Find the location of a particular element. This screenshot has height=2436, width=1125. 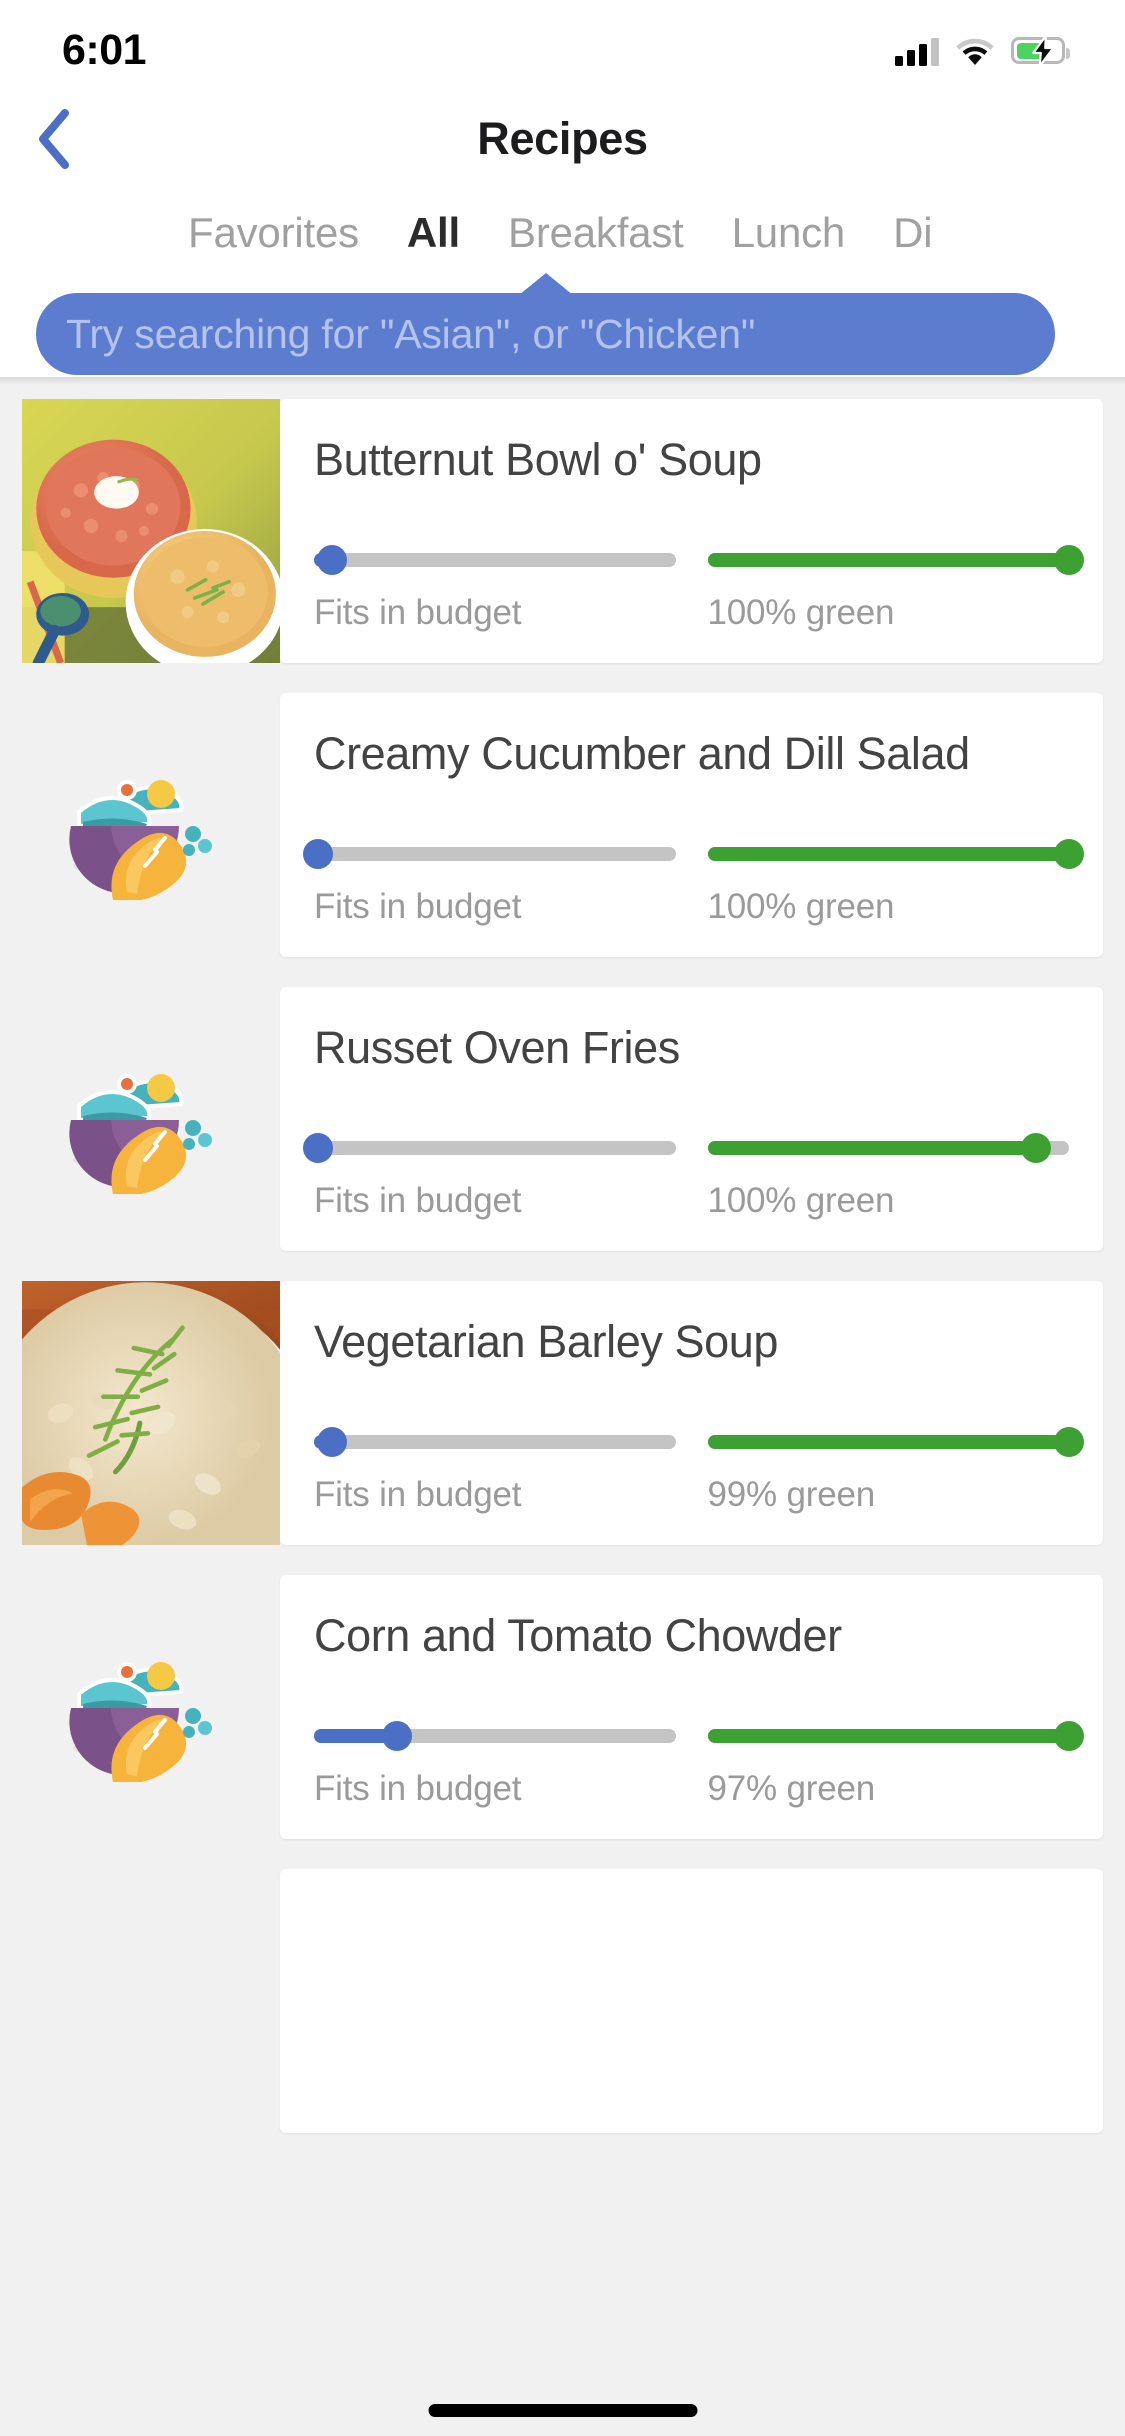

green-meter: 97% green is located at coordinates (895, 1765).